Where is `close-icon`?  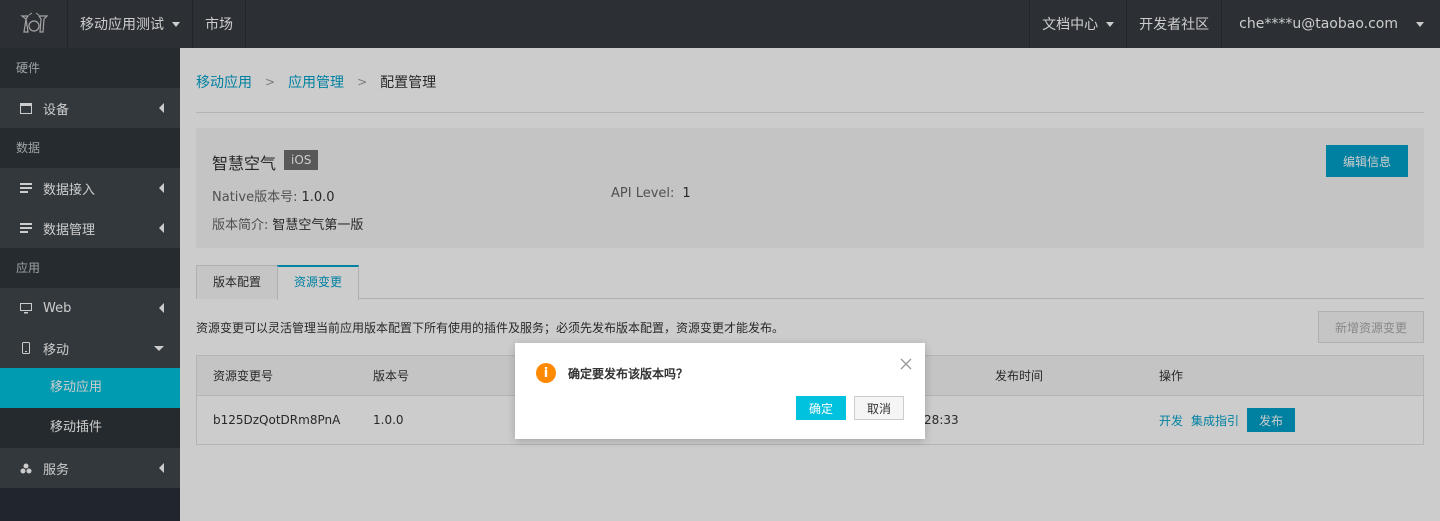
close-icon is located at coordinates (906, 364).